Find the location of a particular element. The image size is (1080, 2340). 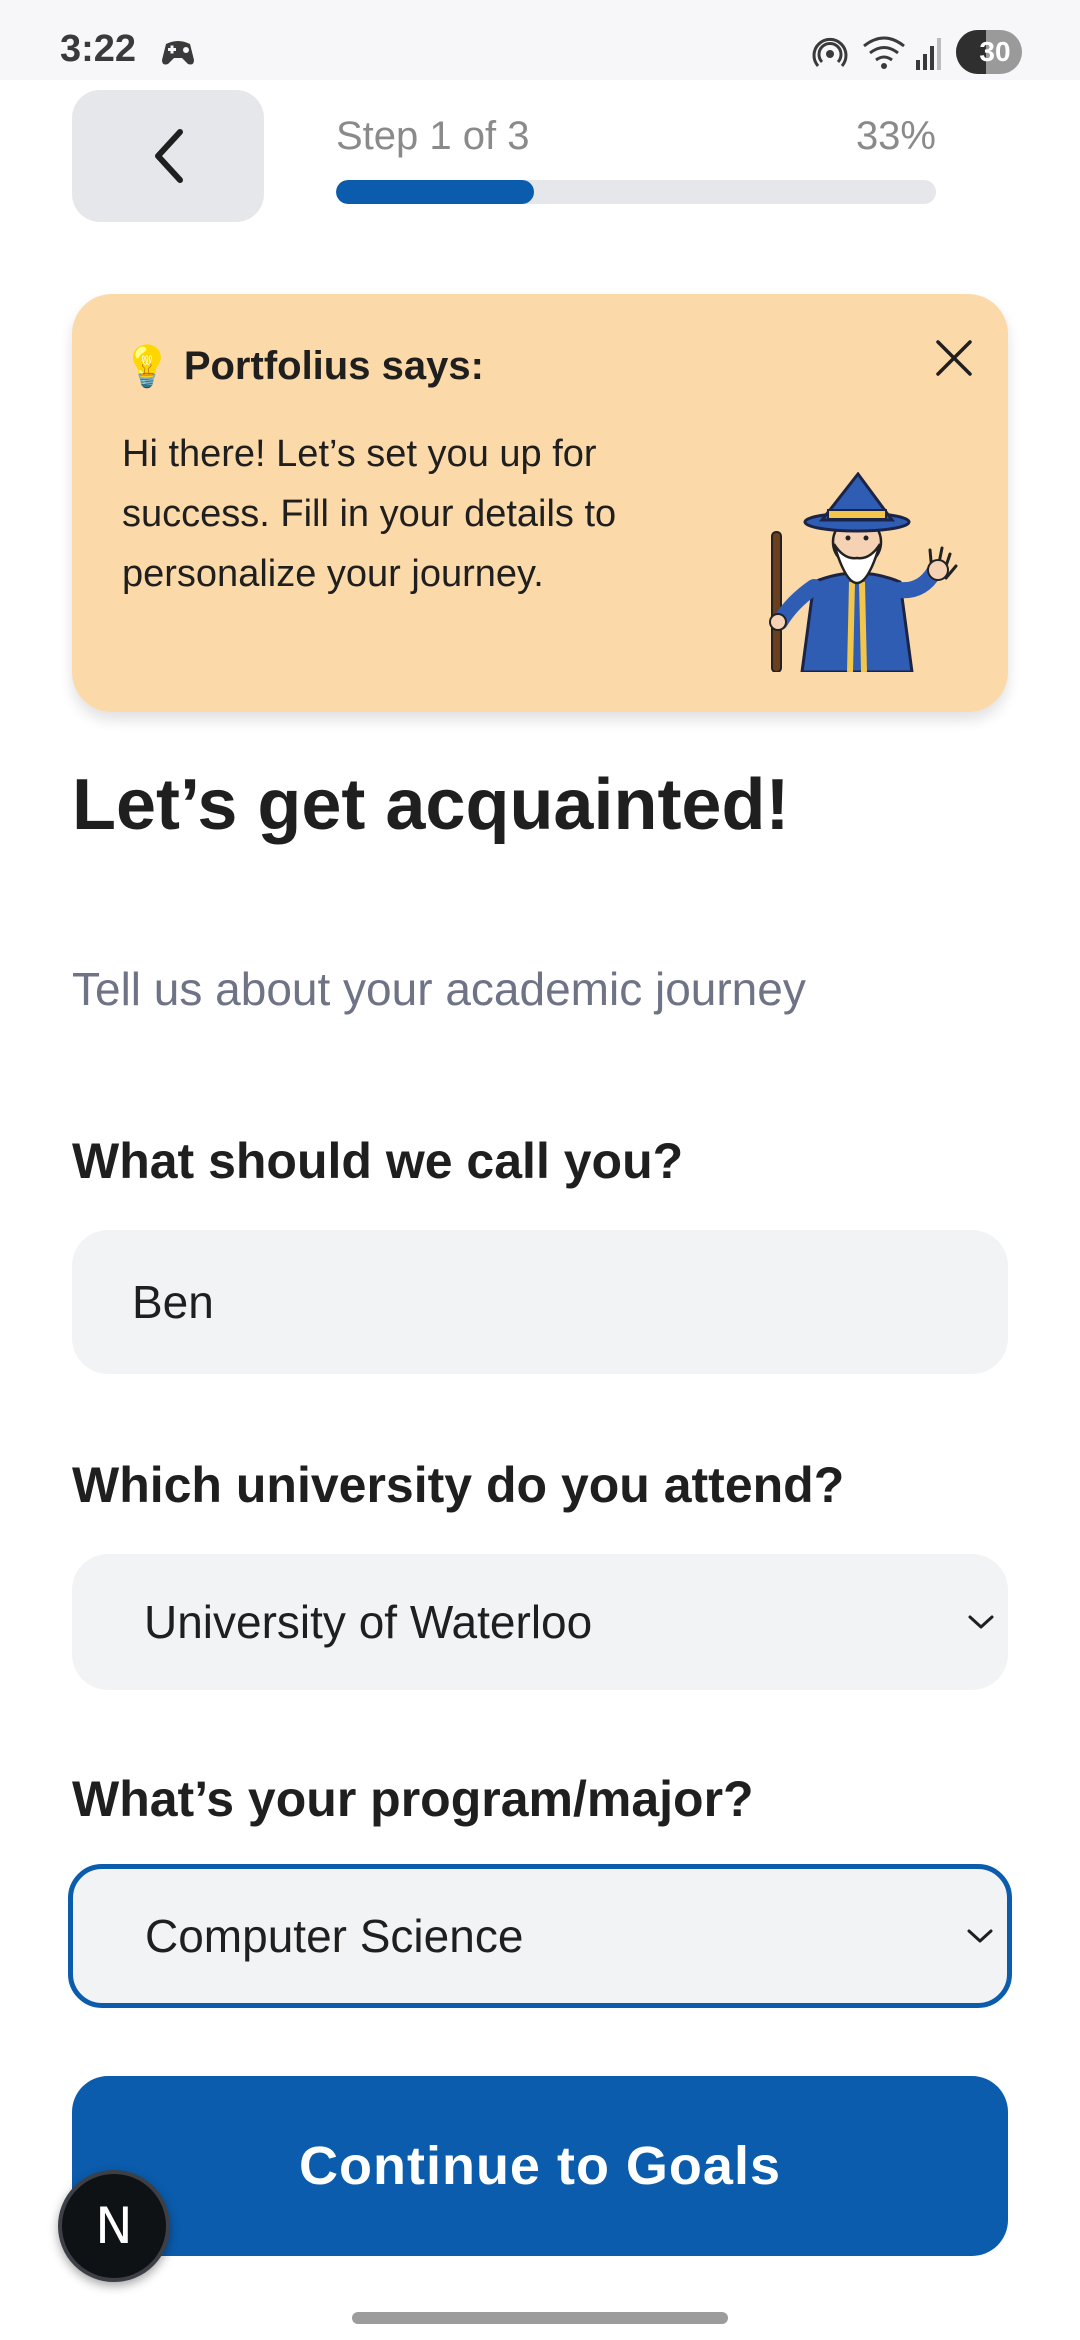

university-select: University of Waterloo is located at coordinates (540, 1622).